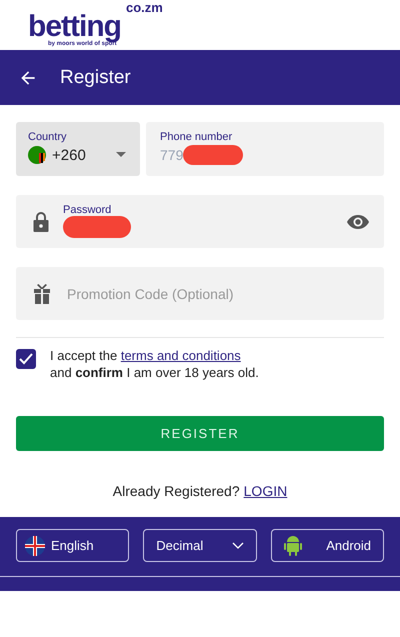 The width and height of the screenshot is (400, 637). I want to click on android-icon, so click(293, 545).